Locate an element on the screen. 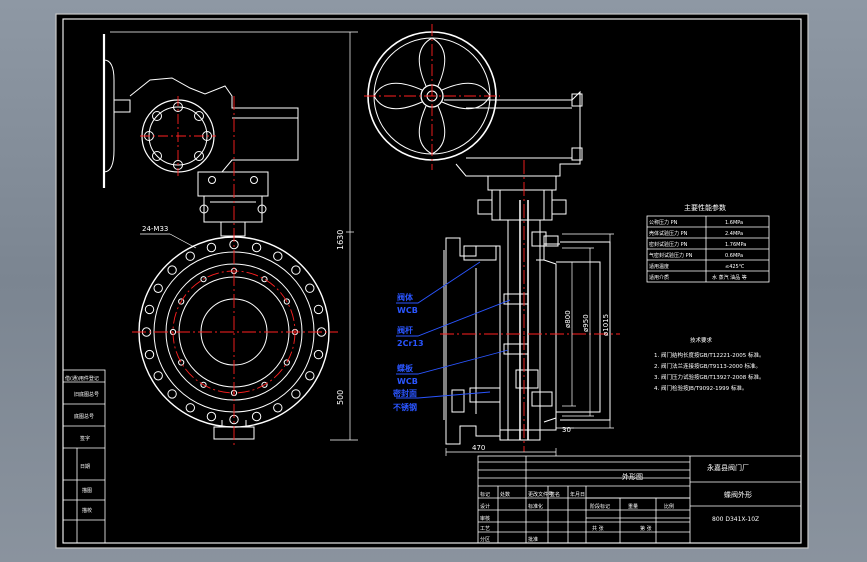  dim-width: 470 is located at coordinates (478, 448).